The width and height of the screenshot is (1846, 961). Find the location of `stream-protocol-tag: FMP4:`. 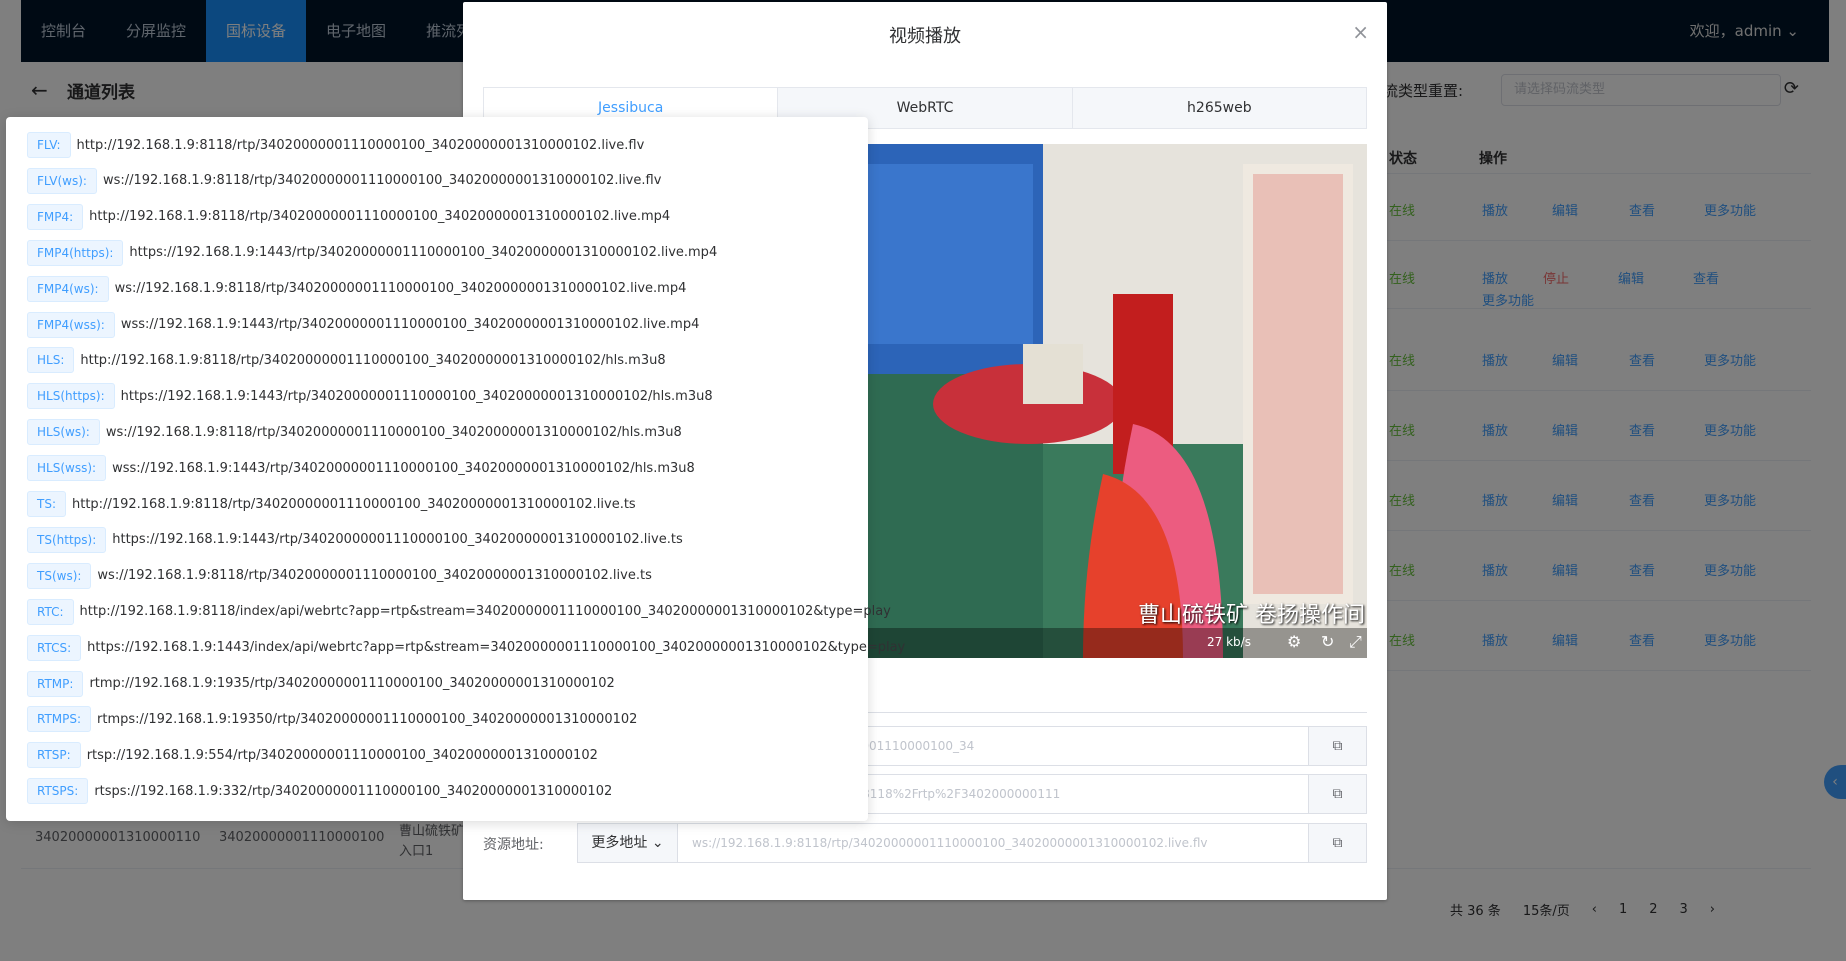

stream-protocol-tag: FMP4: is located at coordinates (55, 216).